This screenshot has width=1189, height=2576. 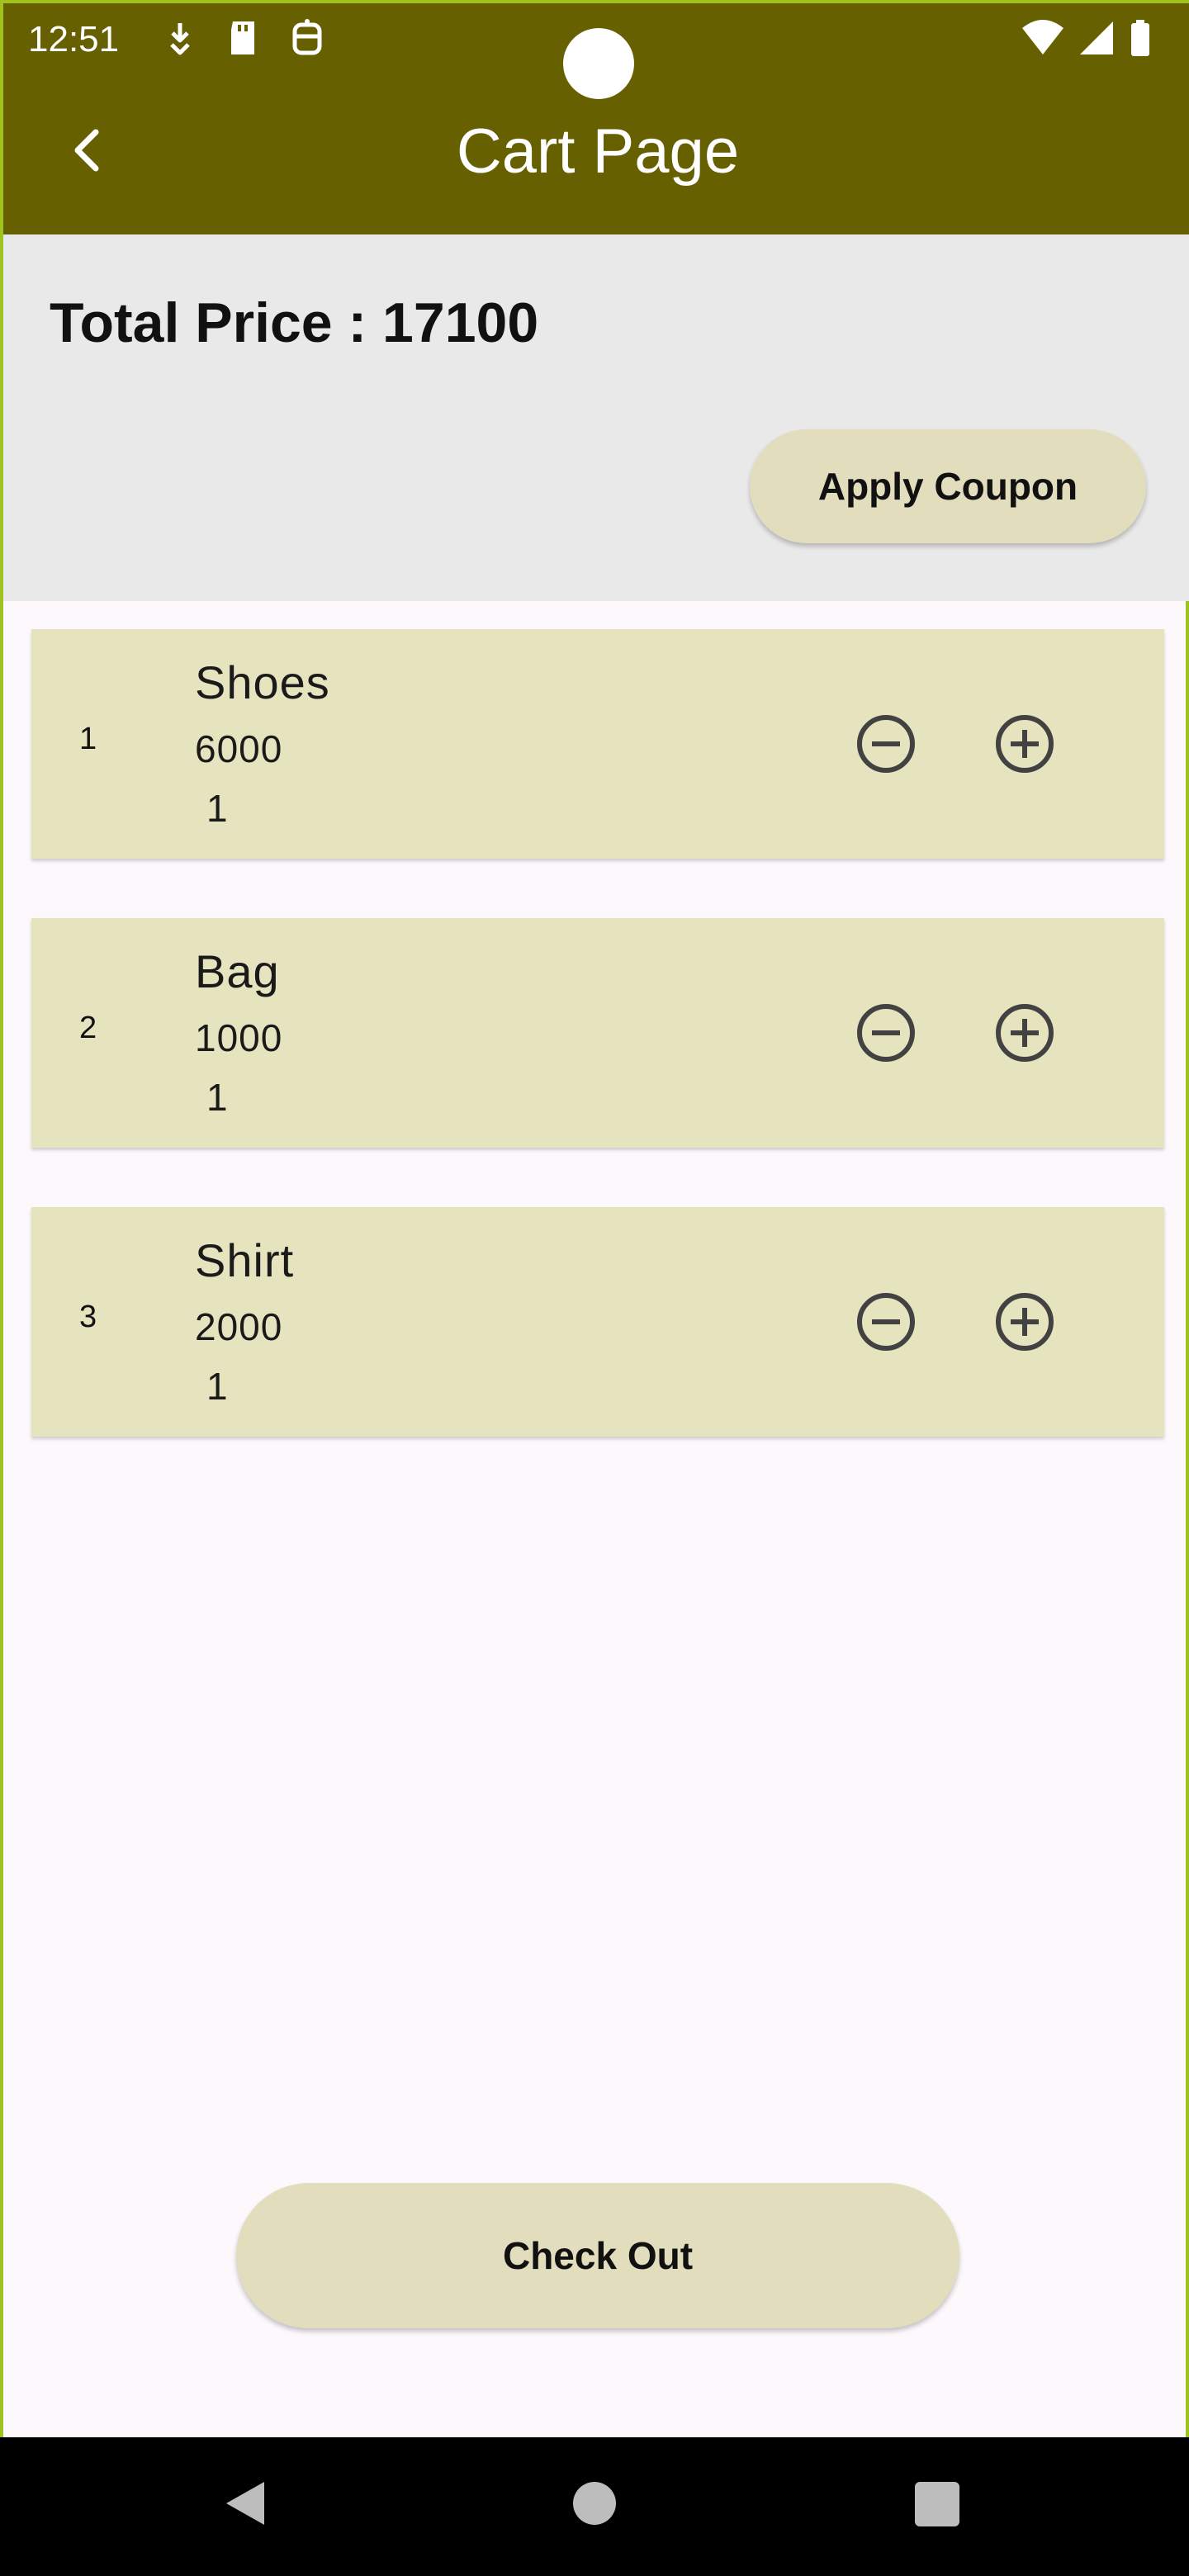 I want to click on system-nav-bar, so click(x=594, y=2506).